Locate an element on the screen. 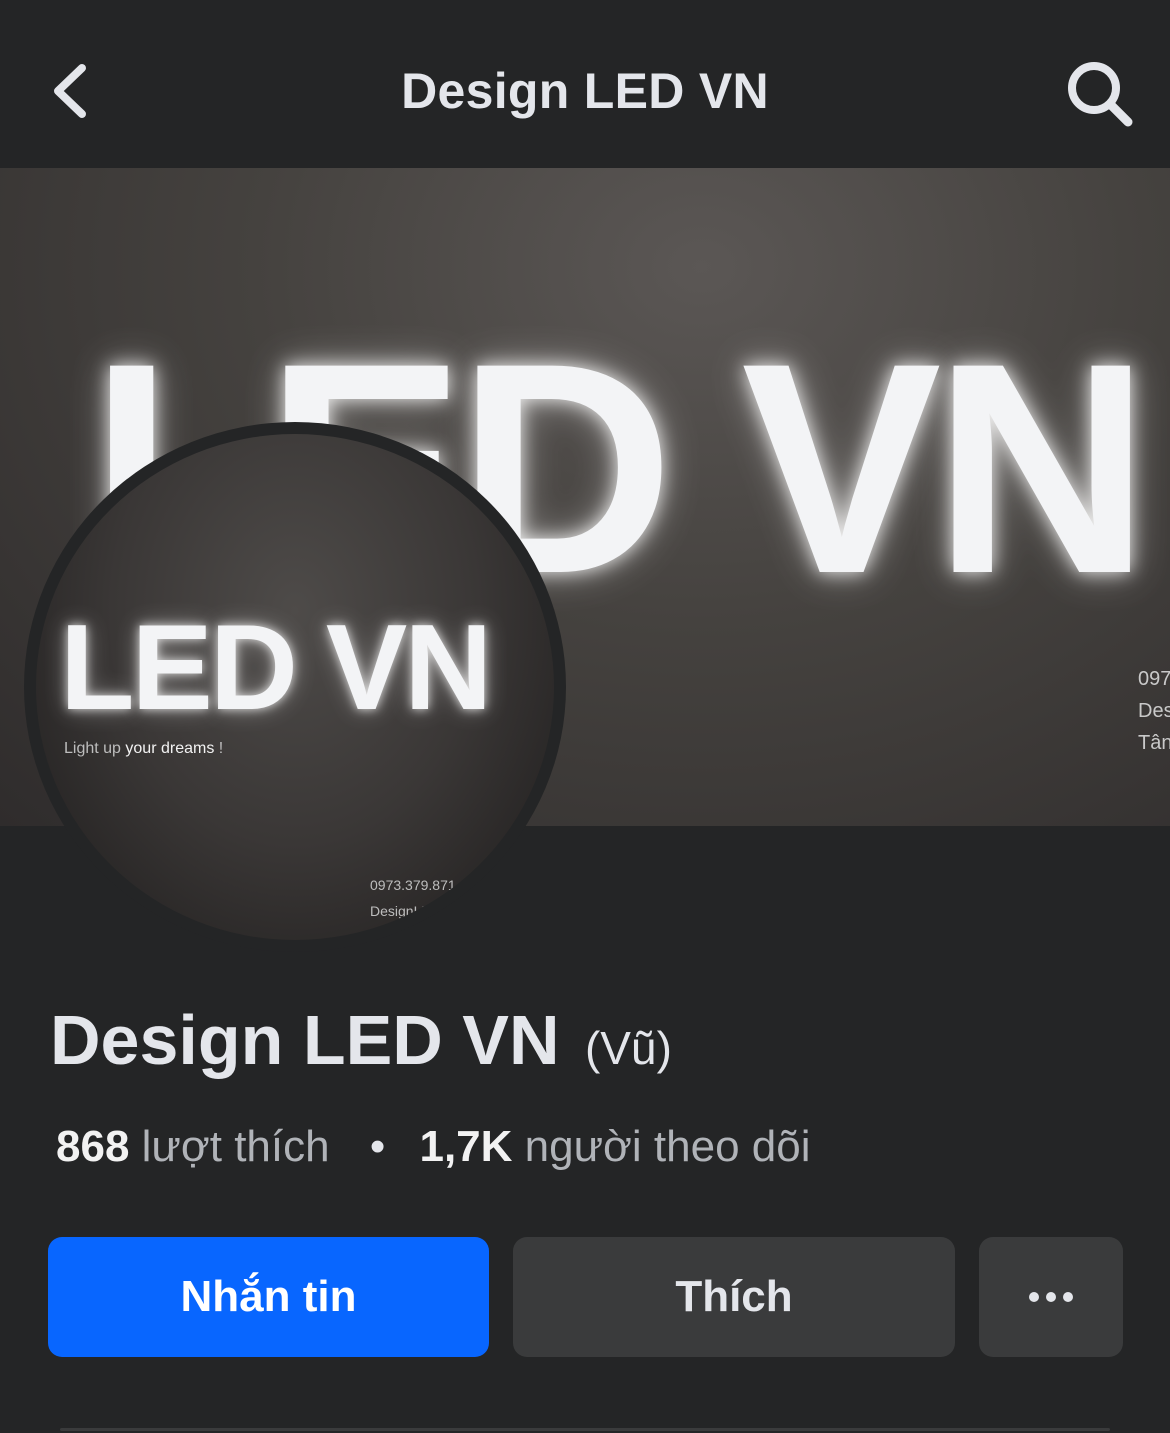 The height and width of the screenshot is (1433, 1170). cover-contact-line: Tân is located at coordinates (1154, 743).